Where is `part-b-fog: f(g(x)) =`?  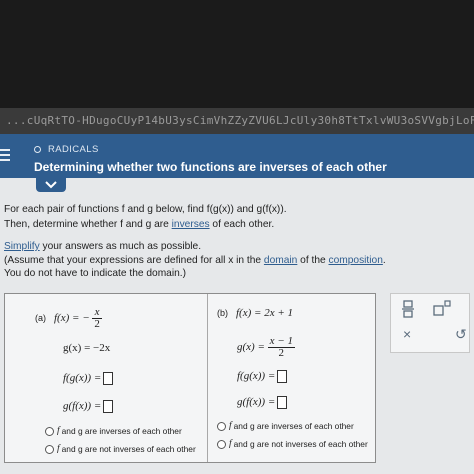 part-b-fog: f(g(x)) = is located at coordinates (262, 376).